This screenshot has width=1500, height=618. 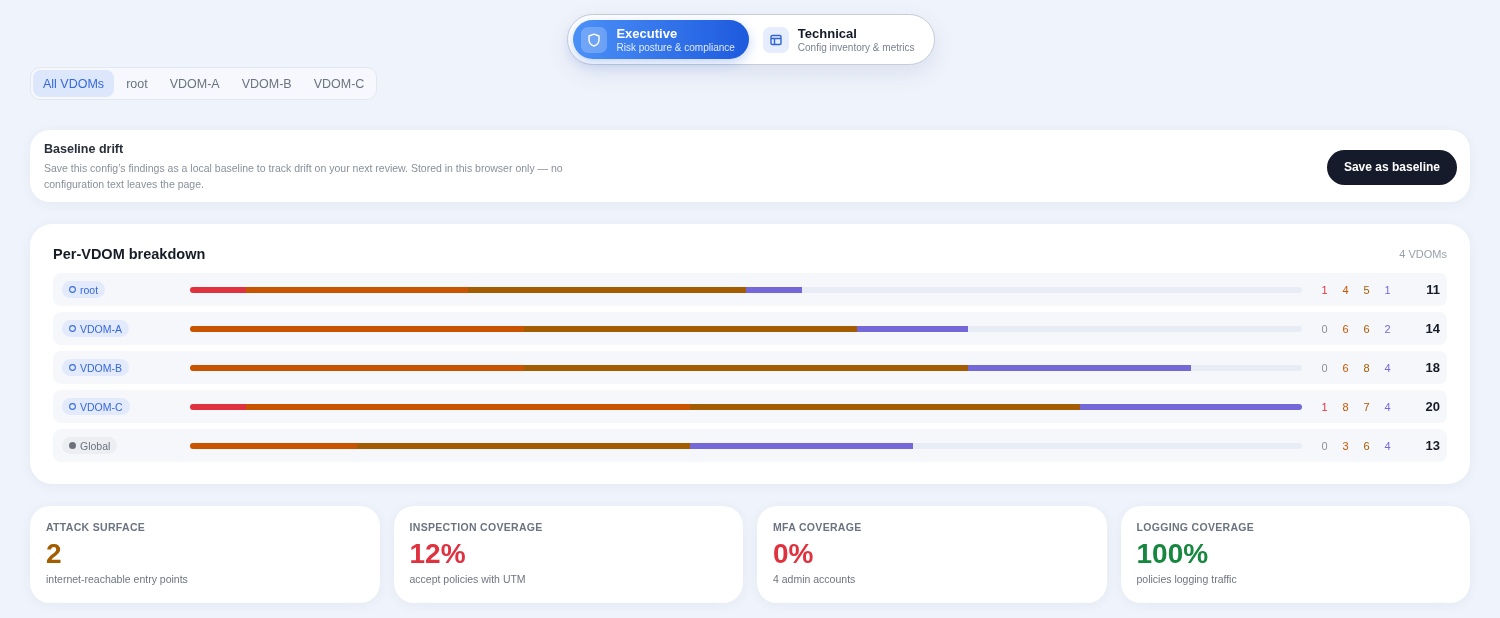 What do you see at coordinates (815, 579) in the screenshot?
I see `stat-caption: 4 admin accounts` at bounding box center [815, 579].